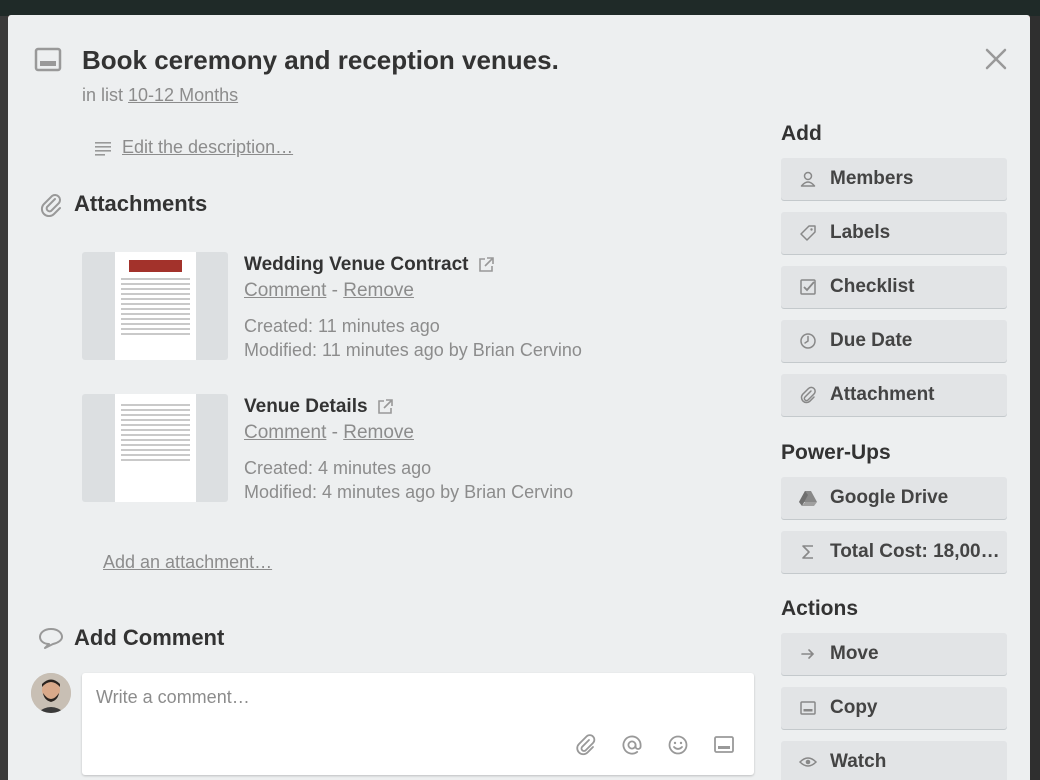 The image size is (1040, 780). Describe the element at coordinates (306, 407) in the screenshot. I see `attachment-name: Venue Details` at that location.